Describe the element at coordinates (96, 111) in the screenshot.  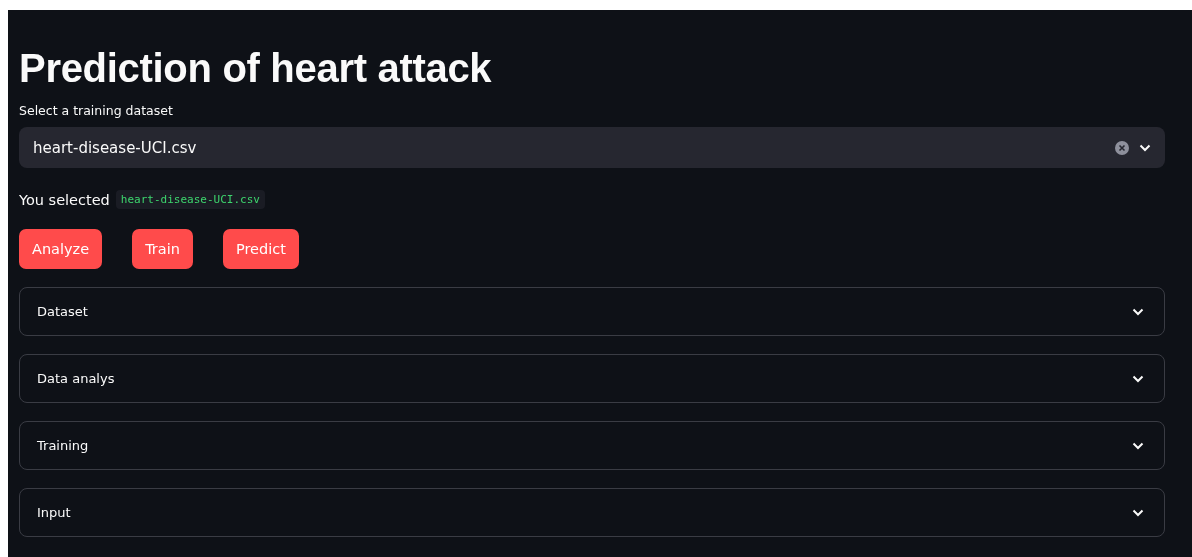
I see `select-label: Select a training dataset` at that location.